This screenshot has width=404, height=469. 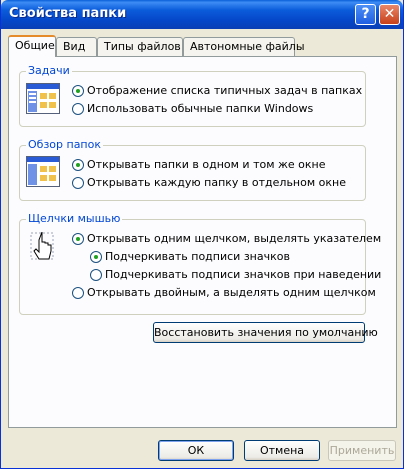 I want to click on restore-defaults-button: Восстановить значения по умолчанию, so click(x=265, y=332).